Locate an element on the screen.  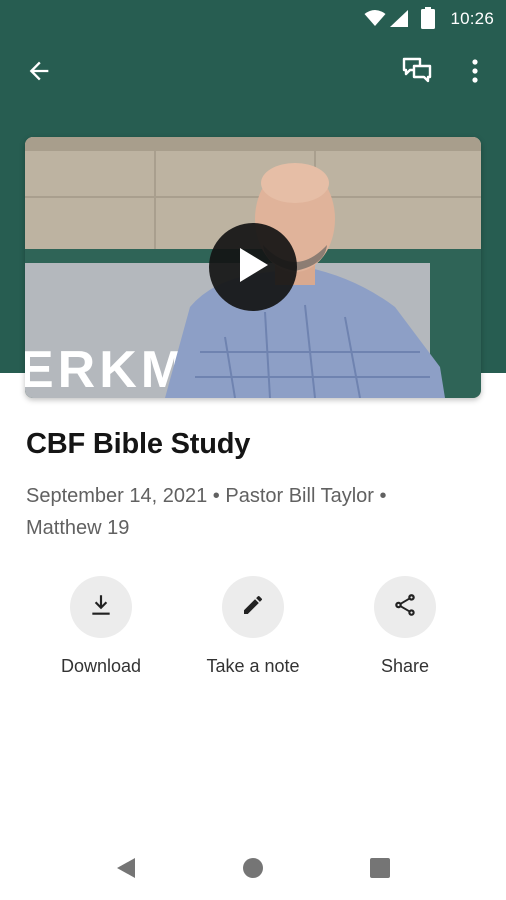
nav-back-button is located at coordinates (126, 870).